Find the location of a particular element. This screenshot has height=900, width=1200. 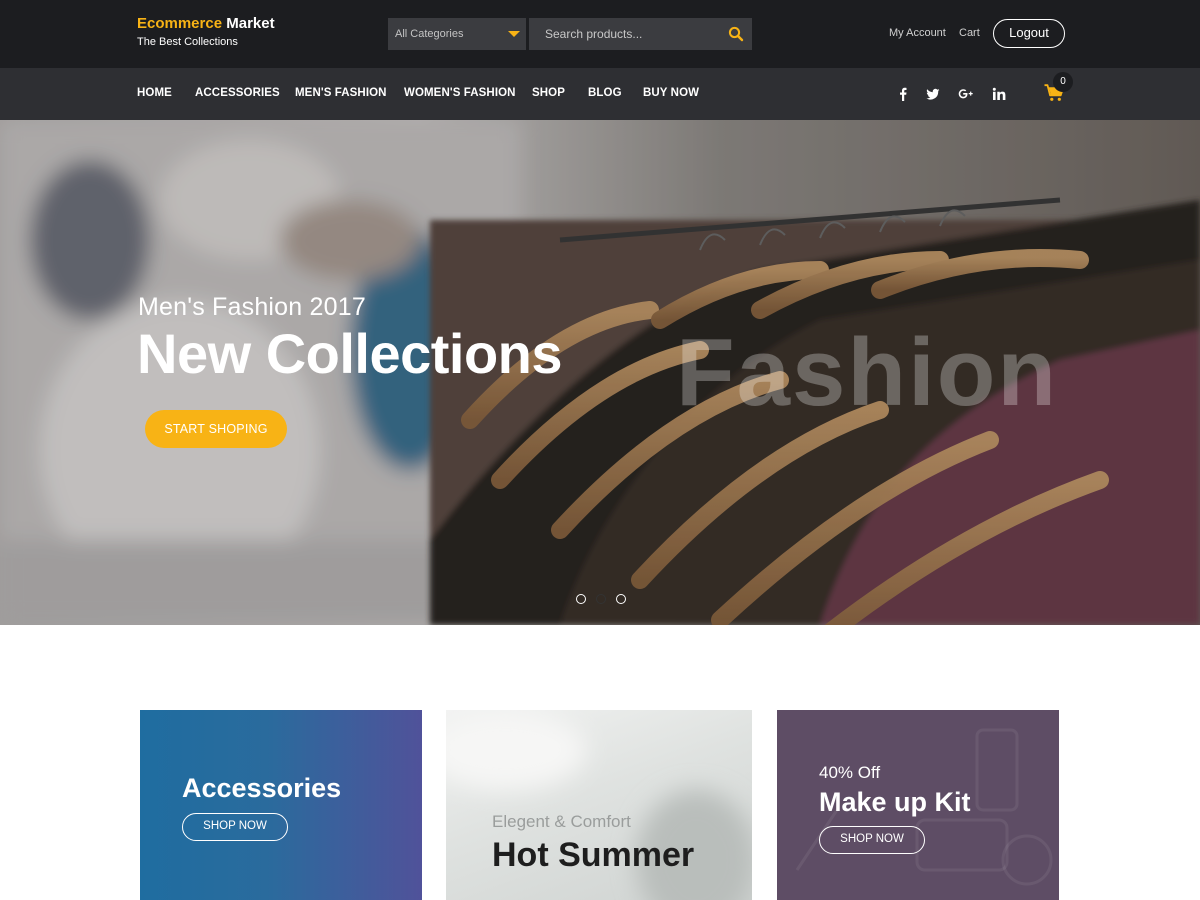

search-input is located at coordinates (624, 34).